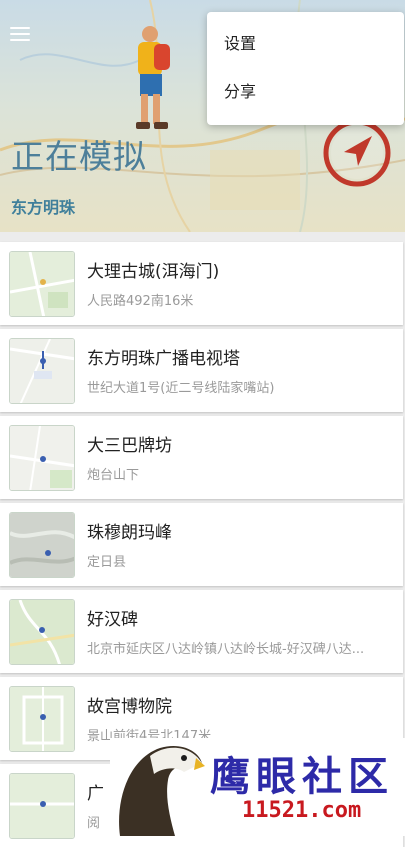 The height and width of the screenshot is (847, 405). I want to click on list-item: 珠穆朗玛峰 定日县, so click(201, 544).